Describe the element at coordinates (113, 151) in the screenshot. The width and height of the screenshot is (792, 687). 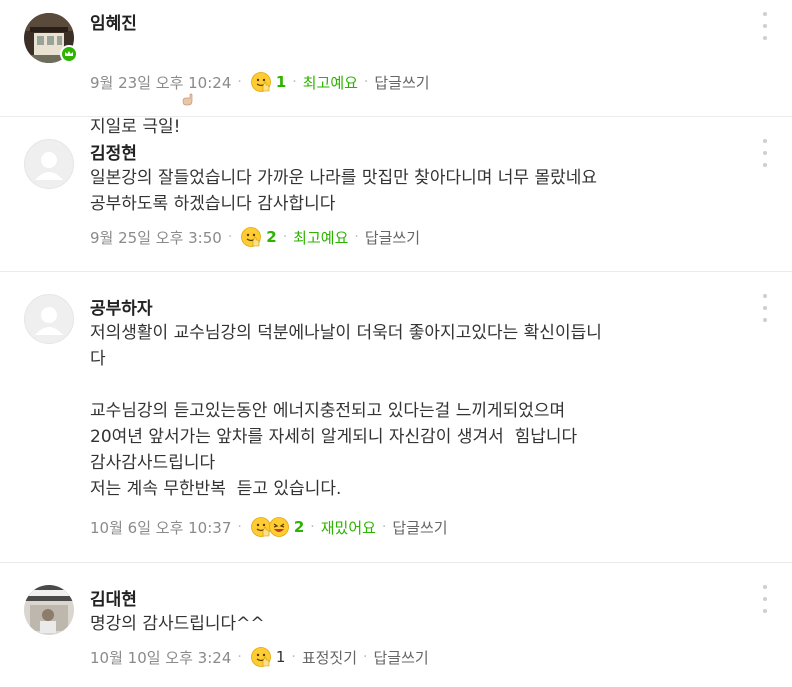
I see `comment-author: 김정현` at that location.